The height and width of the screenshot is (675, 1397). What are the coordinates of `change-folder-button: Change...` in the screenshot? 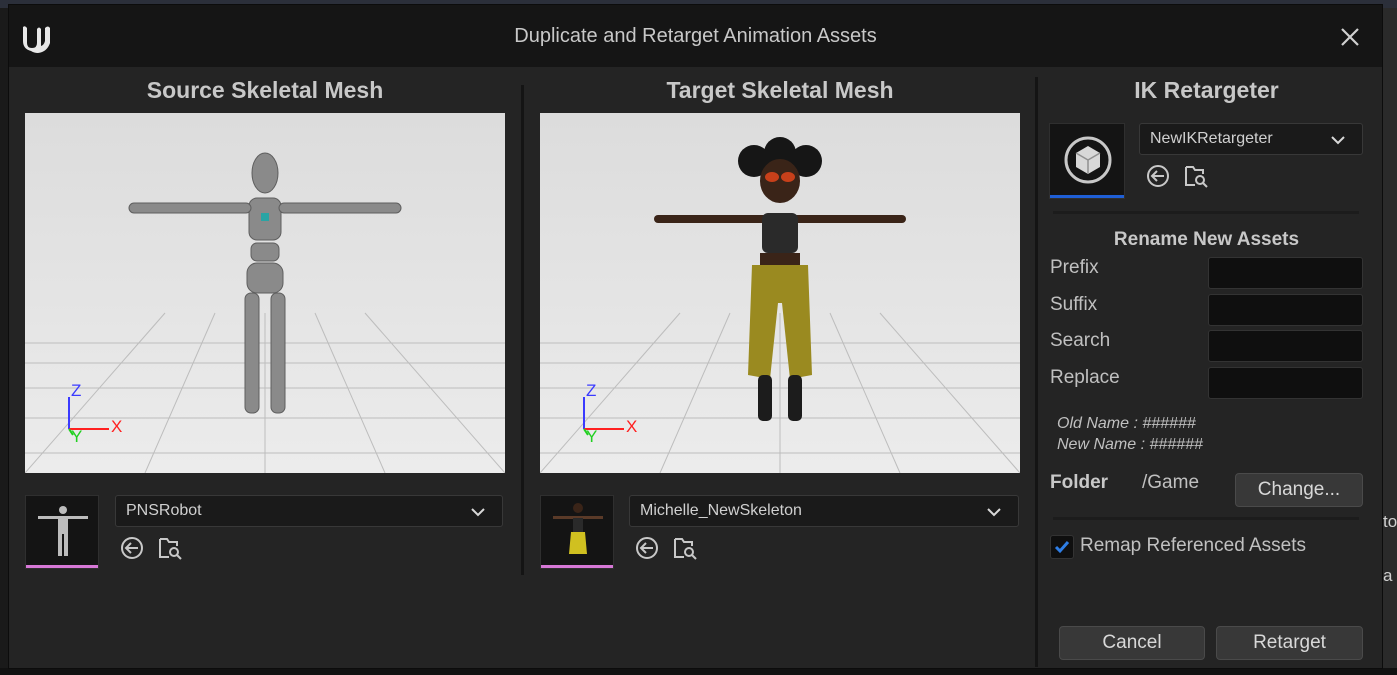 It's located at (1299, 490).